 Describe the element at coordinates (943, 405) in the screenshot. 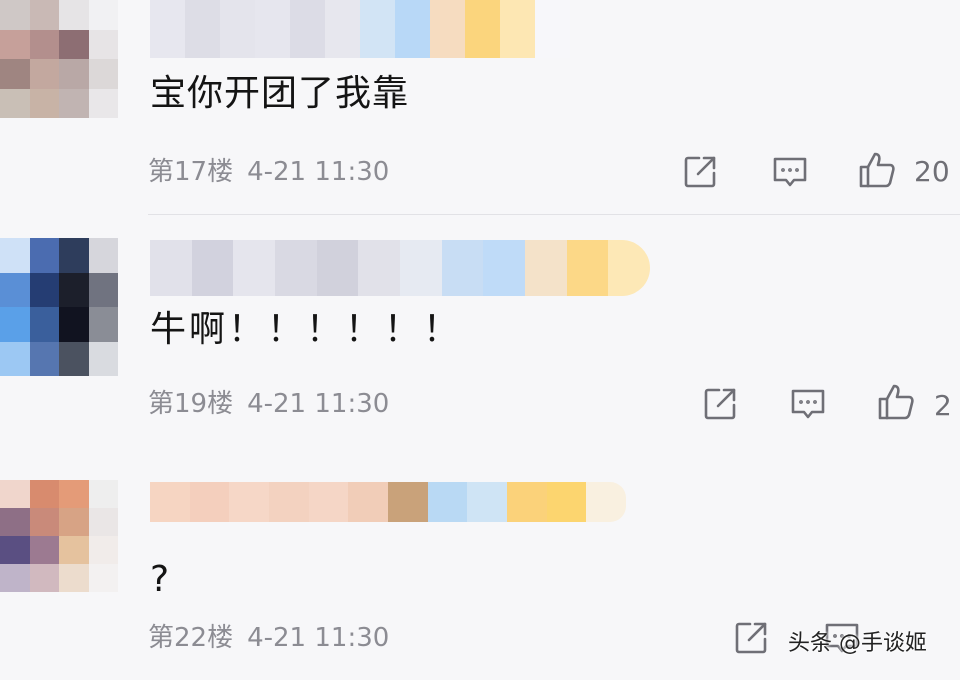

I see `like-count: 2` at that location.